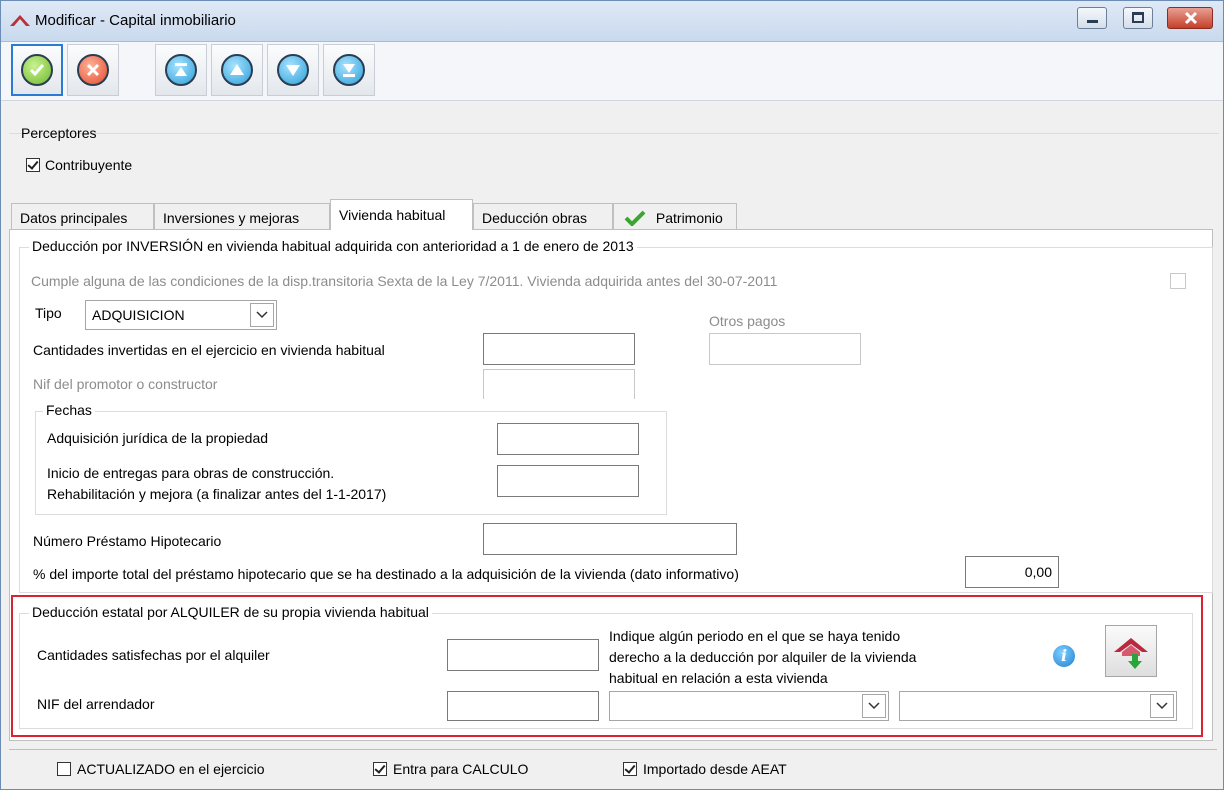 This screenshot has height=790, width=1224. I want to click on arrow-down-icon, so click(293, 70).